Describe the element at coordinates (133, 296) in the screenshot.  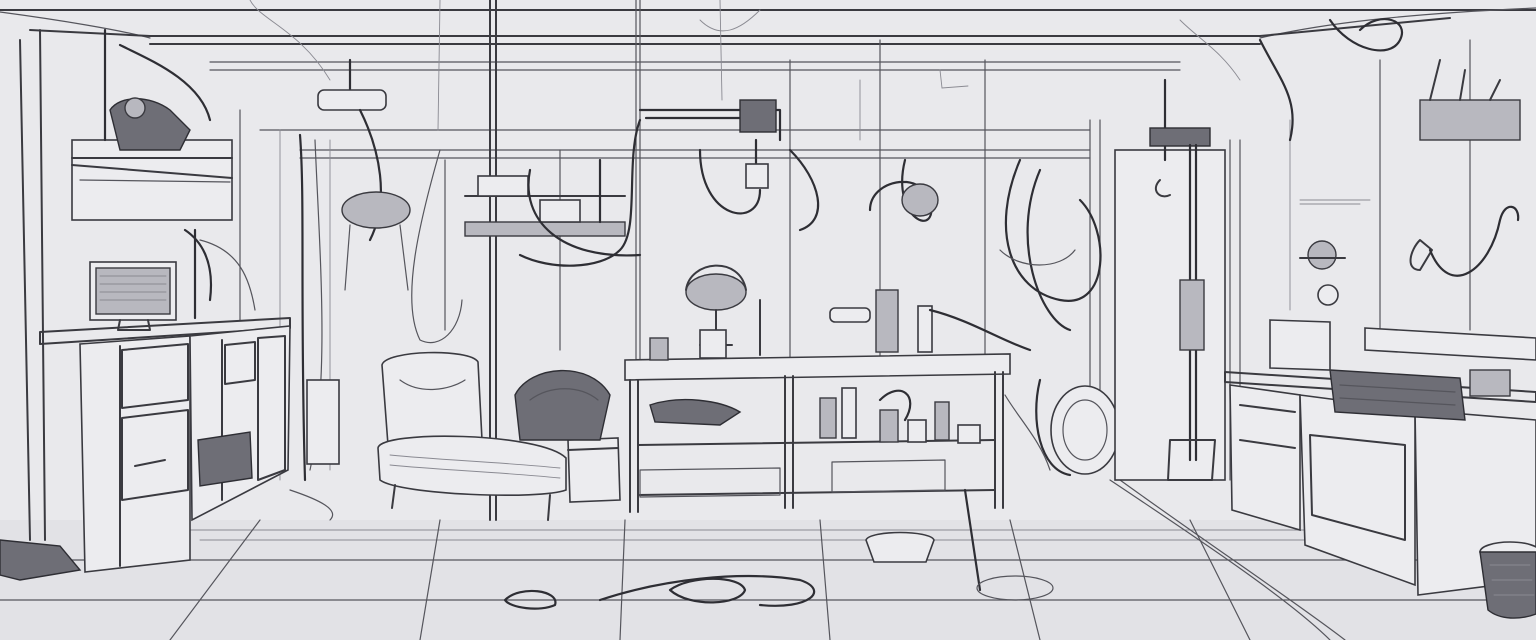
I see `monitor` at that location.